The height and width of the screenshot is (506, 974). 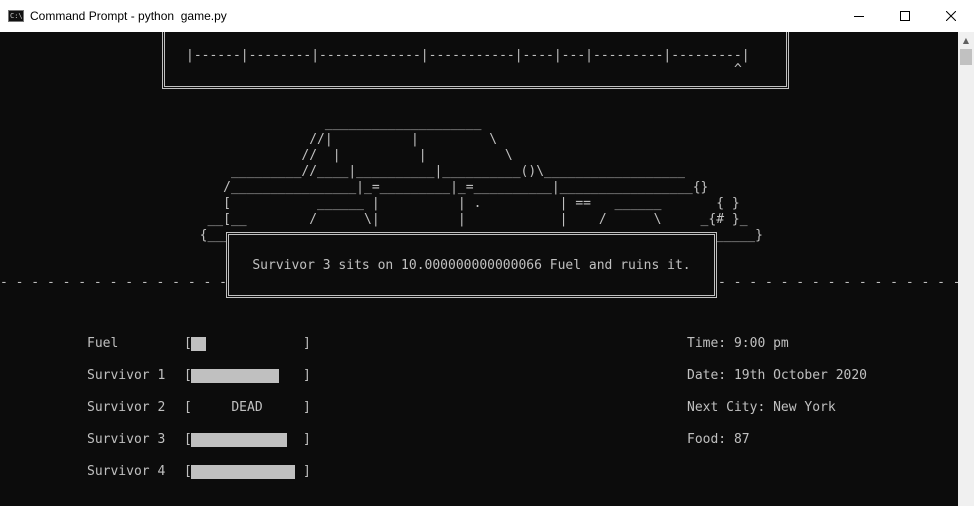 I want to click on stat-row-survivor-4: Survivor 4 [ ], so click(x=199, y=473).